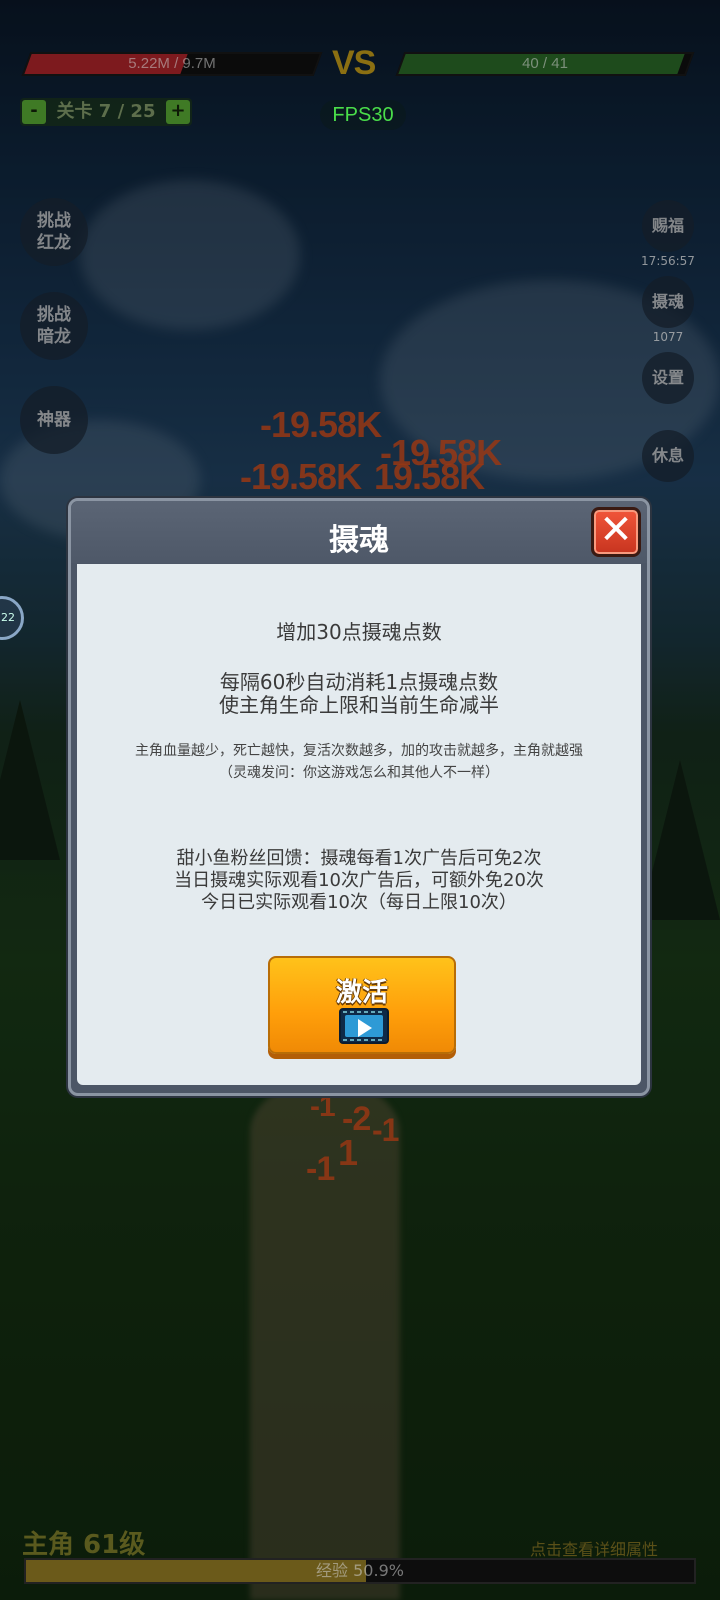 This screenshot has width=720, height=1600. What do you see at coordinates (359, 540) in the screenshot?
I see `dialog-title: 摄魂` at bounding box center [359, 540].